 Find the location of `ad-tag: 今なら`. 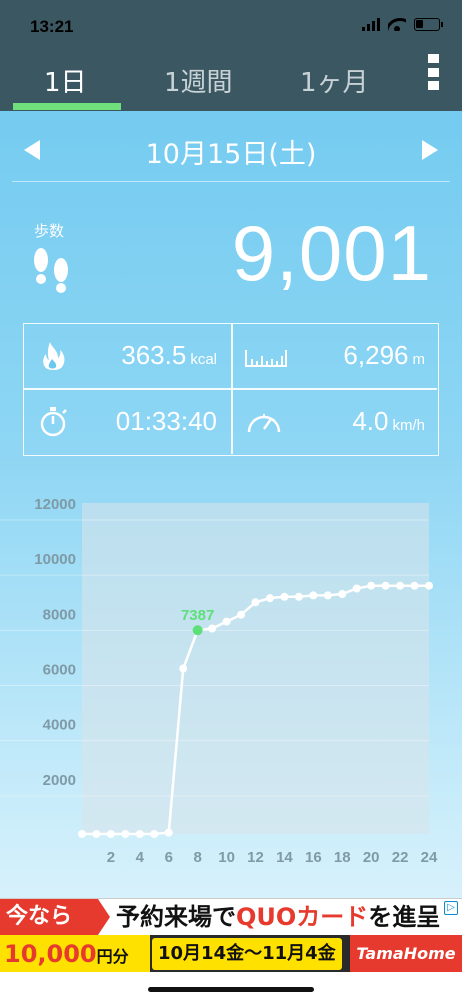

ad-tag: 今なら is located at coordinates (49, 917).